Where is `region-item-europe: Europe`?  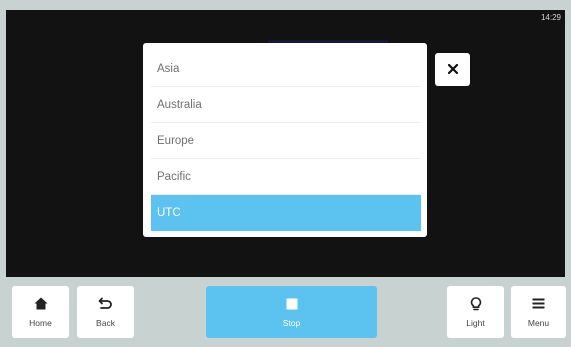 region-item-europe: Europe is located at coordinates (286, 141).